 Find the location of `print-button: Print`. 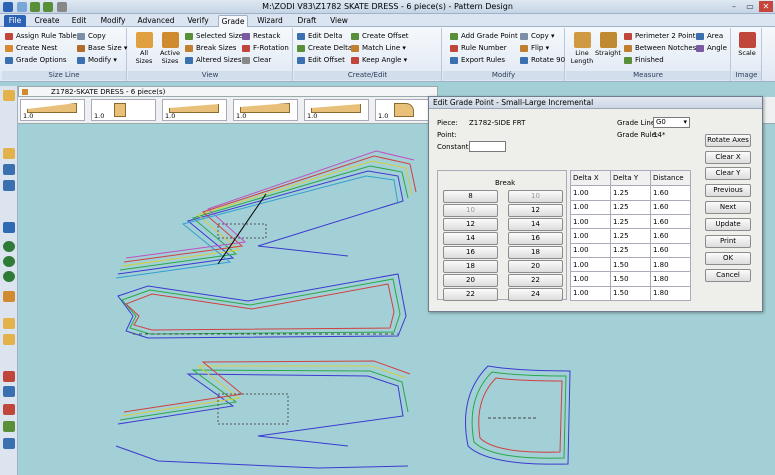

print-button: Print is located at coordinates (728, 241).